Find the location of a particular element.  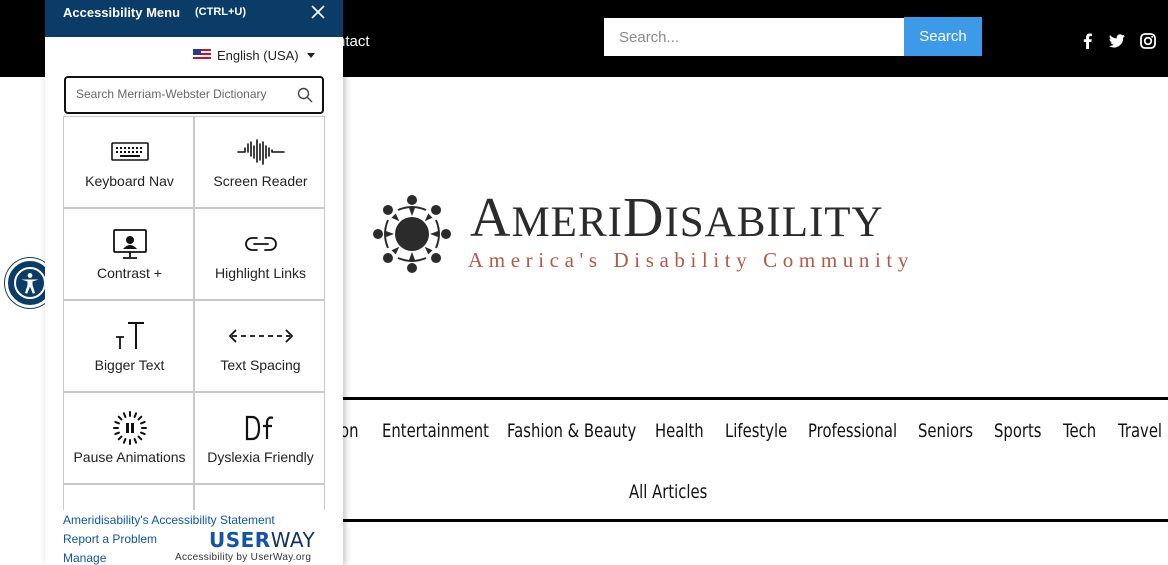

dictionary-search-box is located at coordinates (194, 95).